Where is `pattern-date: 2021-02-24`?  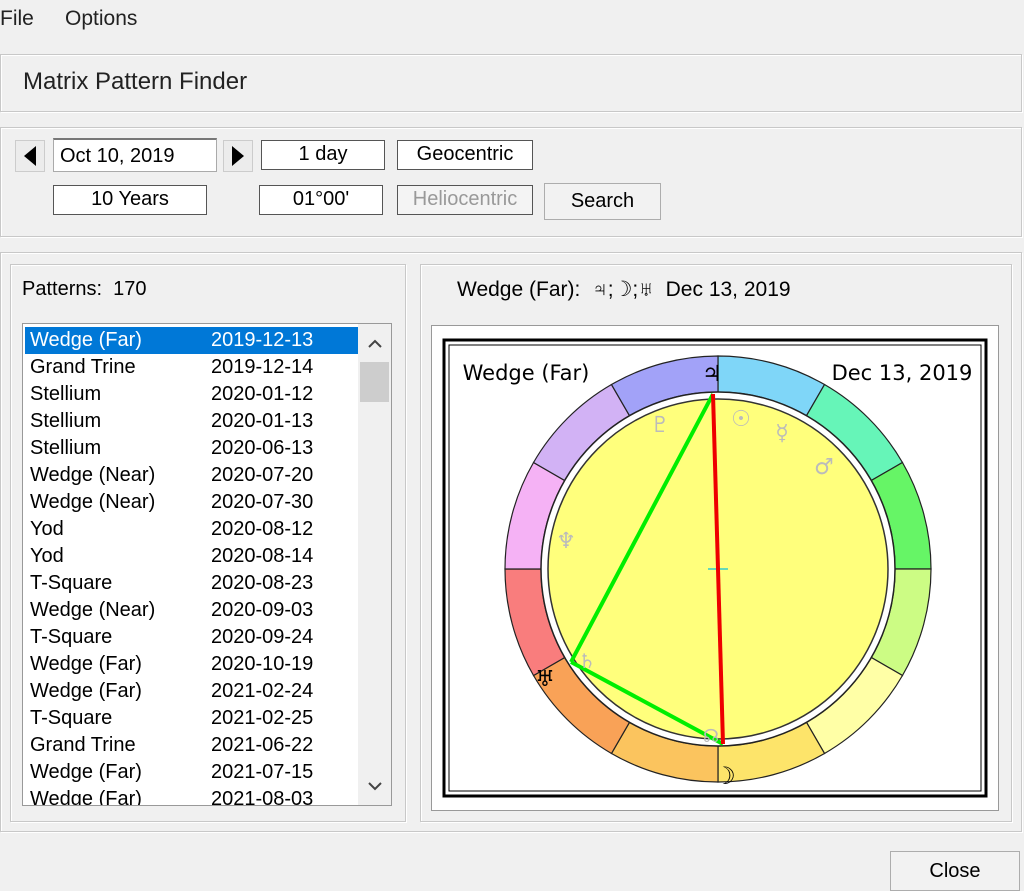
pattern-date: 2021-02-24 is located at coordinates (262, 691).